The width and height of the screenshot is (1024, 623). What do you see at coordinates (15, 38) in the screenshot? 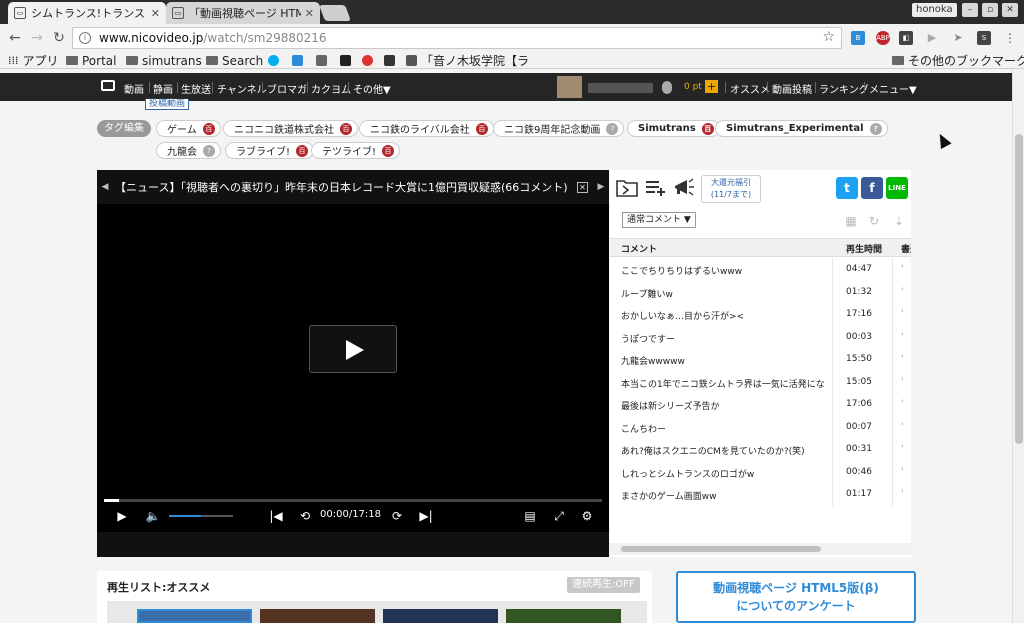
I see `back-arrow-icon: ←` at bounding box center [15, 38].